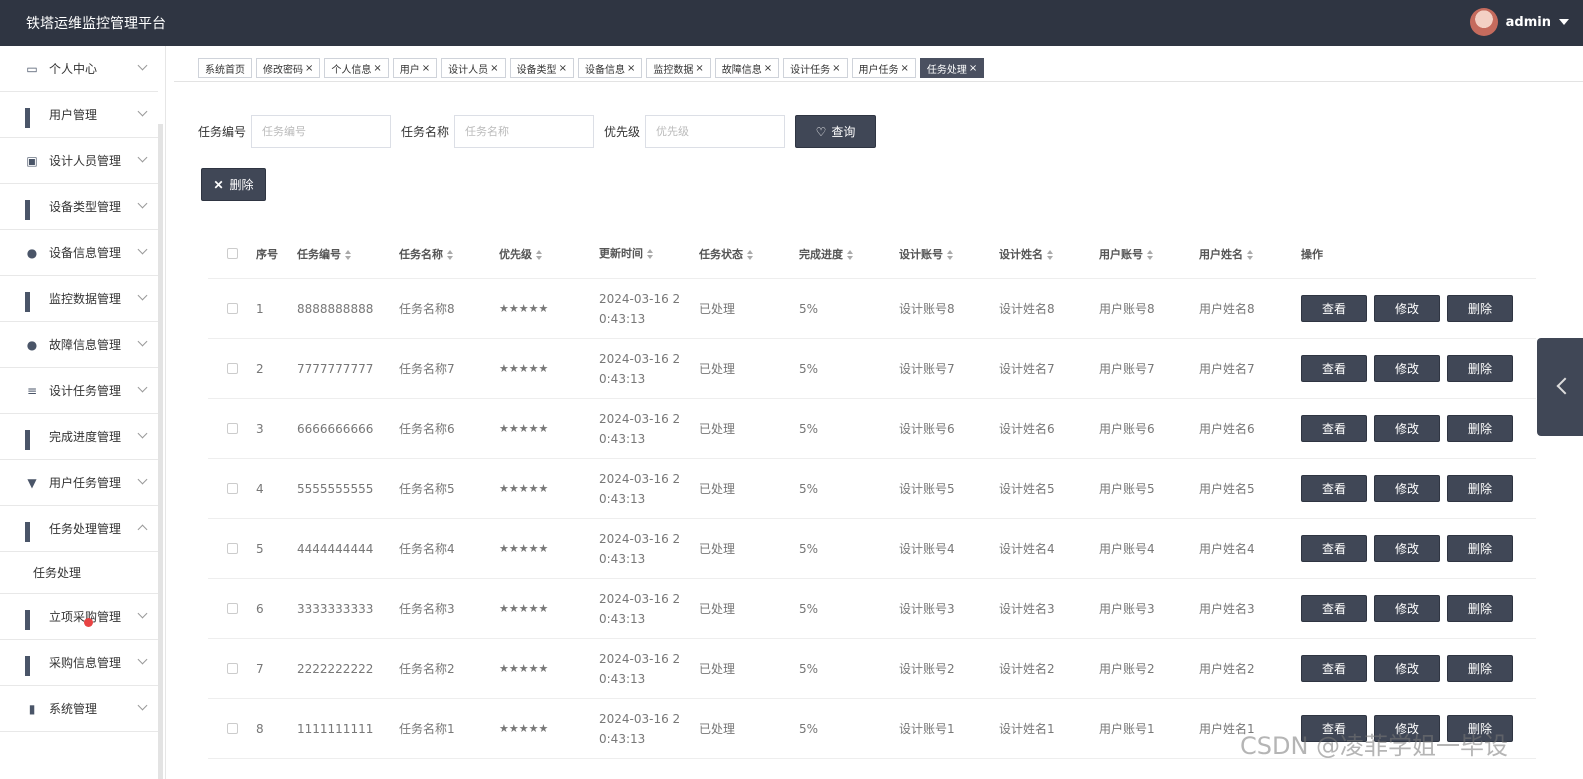 Image resolution: width=1583 pixels, height=779 pixels. Describe the element at coordinates (79, 345) in the screenshot. I see `sidebar-item: ● 故障信息管理` at that location.